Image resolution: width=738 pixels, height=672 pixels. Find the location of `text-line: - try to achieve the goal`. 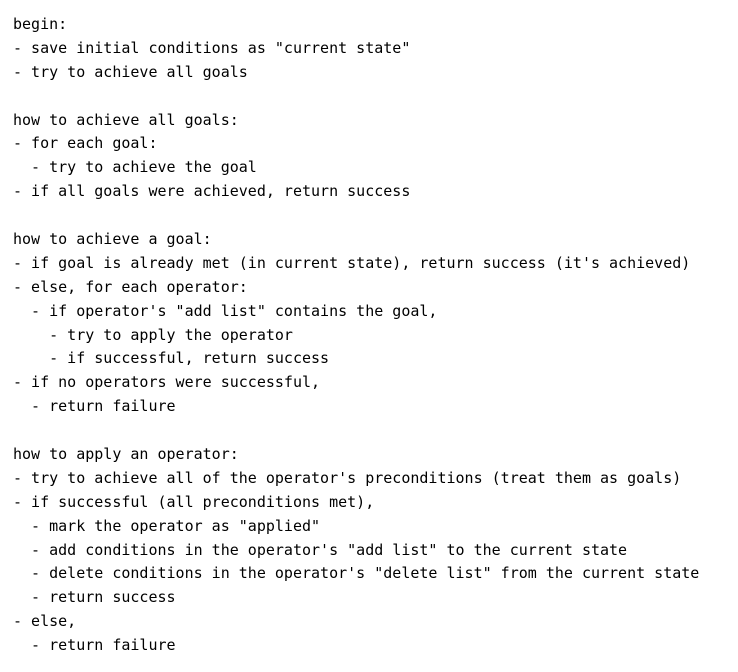

text-line: - try to achieve the goal is located at coordinates (135, 167).